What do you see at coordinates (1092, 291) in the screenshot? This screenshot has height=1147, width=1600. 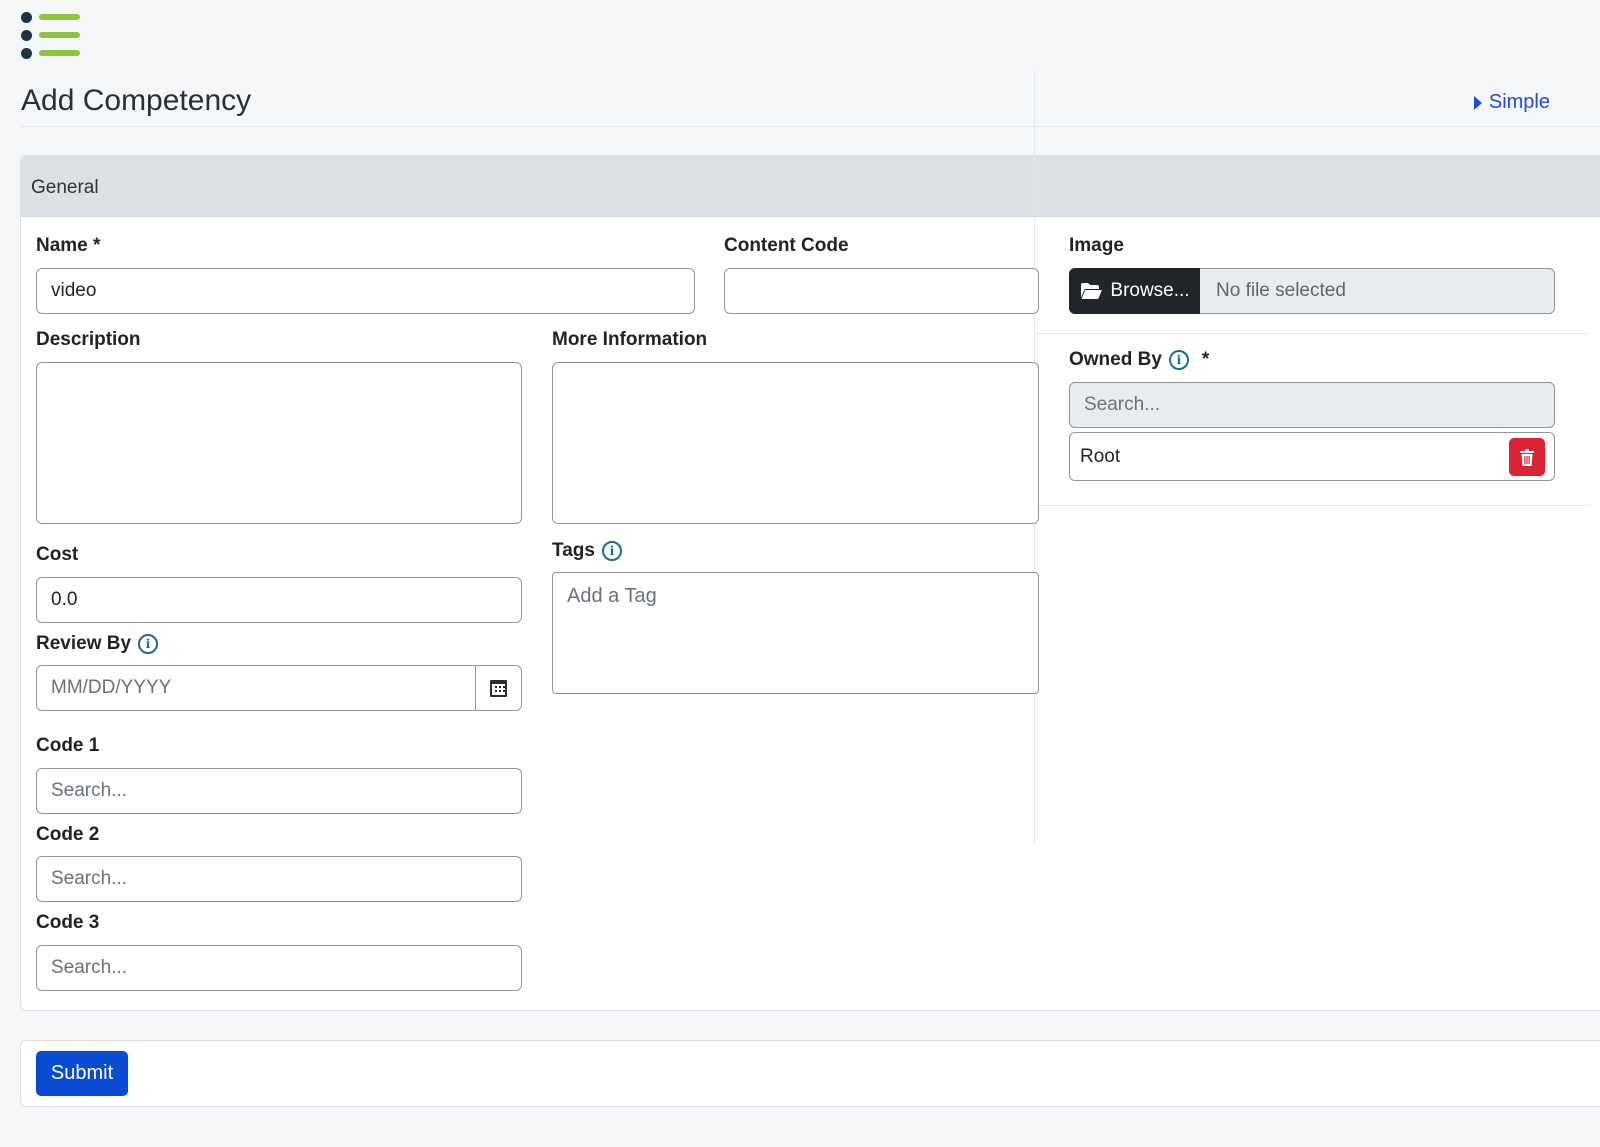 I see `folder-open-icon` at bounding box center [1092, 291].